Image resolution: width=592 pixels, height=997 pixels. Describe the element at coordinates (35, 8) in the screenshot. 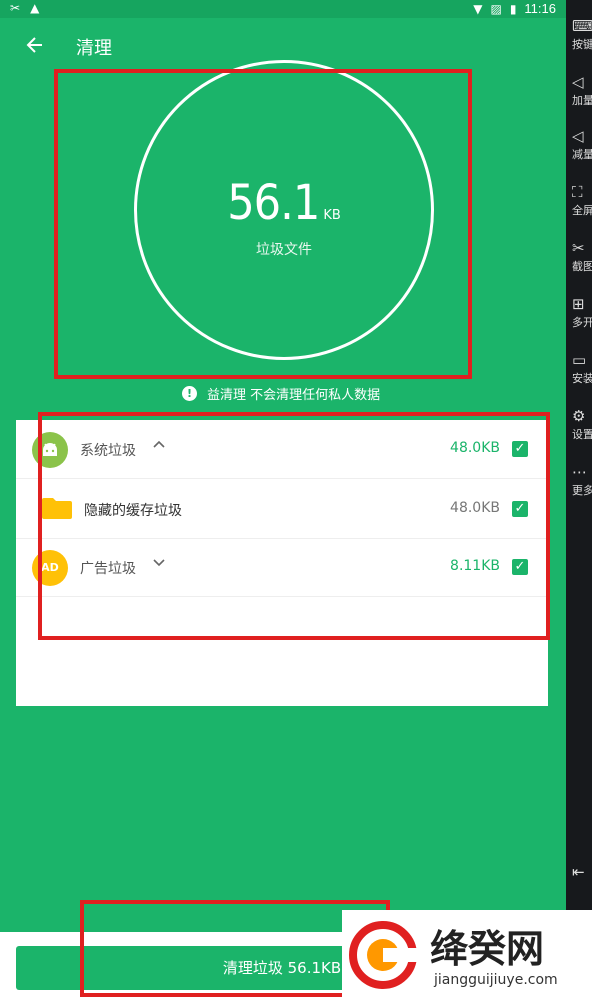

I see `notification-icon: ▲` at that location.